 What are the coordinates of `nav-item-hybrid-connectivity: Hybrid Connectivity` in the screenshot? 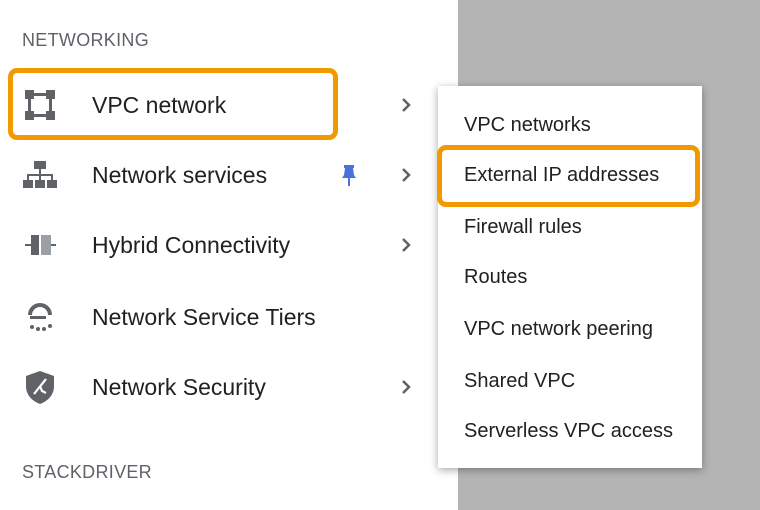 It's located at (220, 245).